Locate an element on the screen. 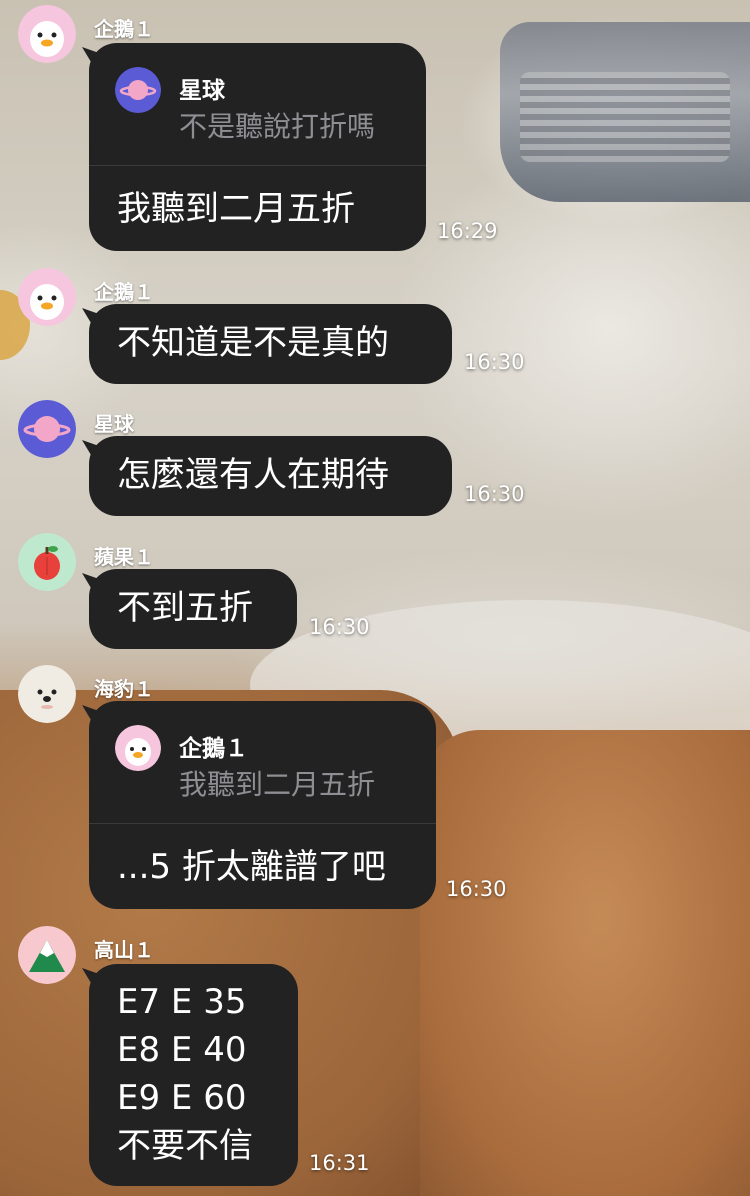 This screenshot has width=750, height=1196. message-bubble: E7 E 35 E8 E 40 E9 E 60 不要不信 is located at coordinates (193, 1075).